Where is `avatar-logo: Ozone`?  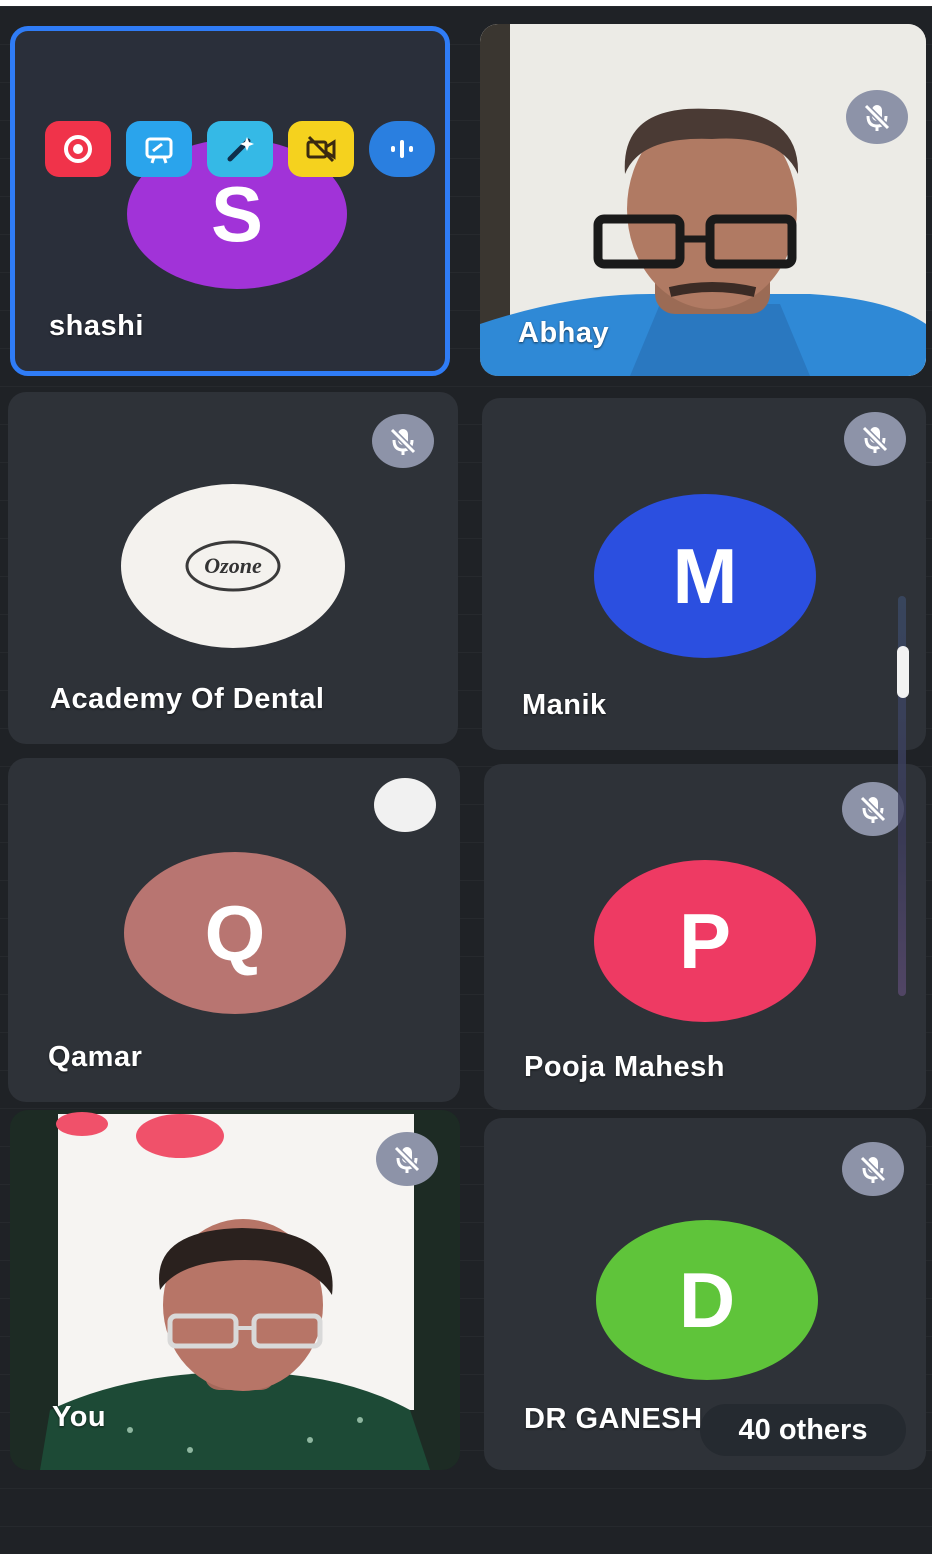 avatar-logo: Ozone is located at coordinates (233, 566).